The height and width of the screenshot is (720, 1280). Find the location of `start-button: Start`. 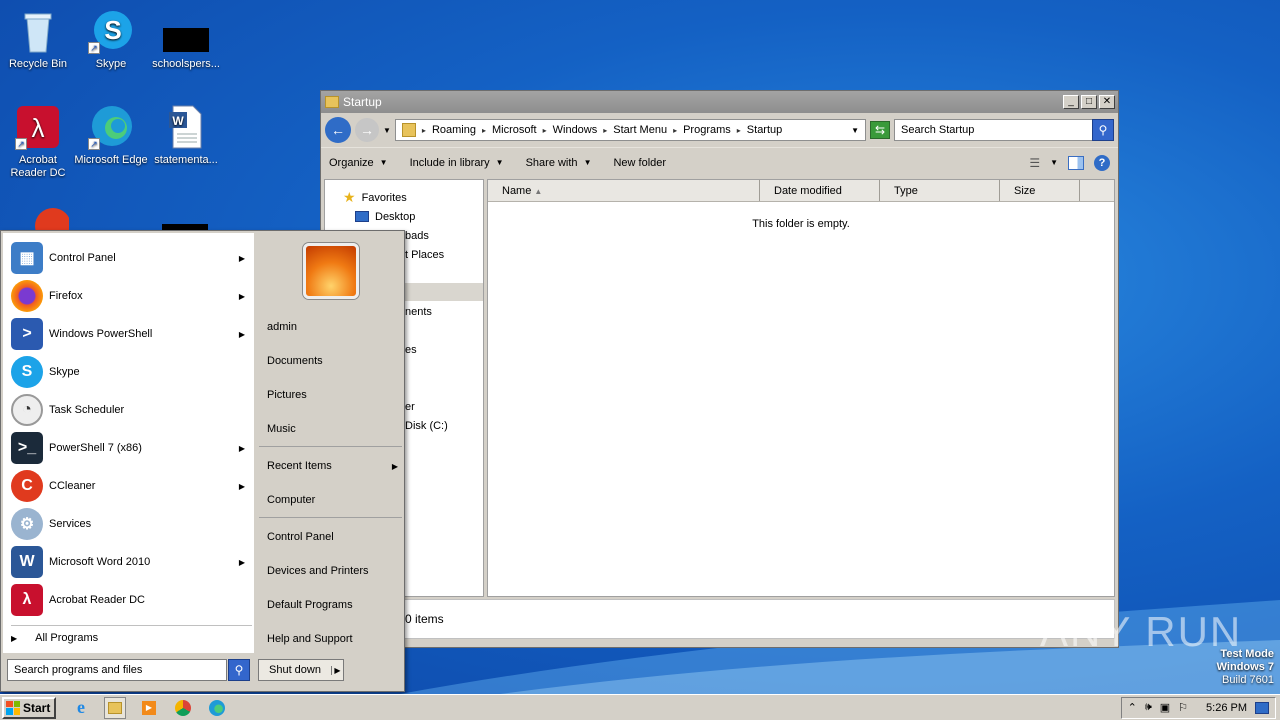

start-button: Start is located at coordinates (29, 707).